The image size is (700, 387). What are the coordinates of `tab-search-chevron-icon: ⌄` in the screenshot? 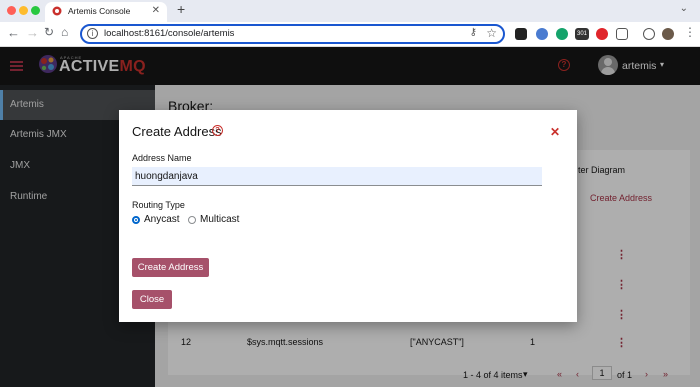 It's located at (684, 8).